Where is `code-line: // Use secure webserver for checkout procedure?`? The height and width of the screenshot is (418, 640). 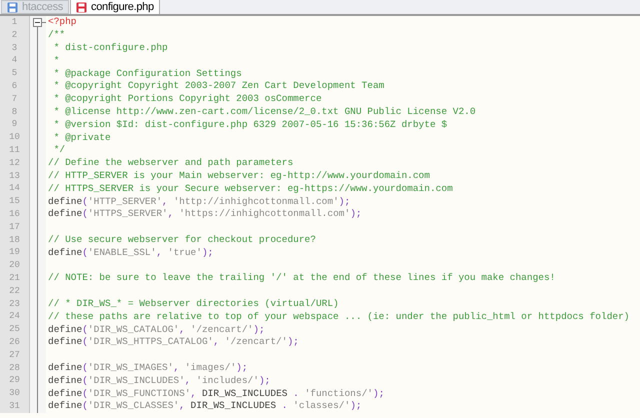
code-line: // Use secure webserver for checkout procedure? is located at coordinates (182, 240).